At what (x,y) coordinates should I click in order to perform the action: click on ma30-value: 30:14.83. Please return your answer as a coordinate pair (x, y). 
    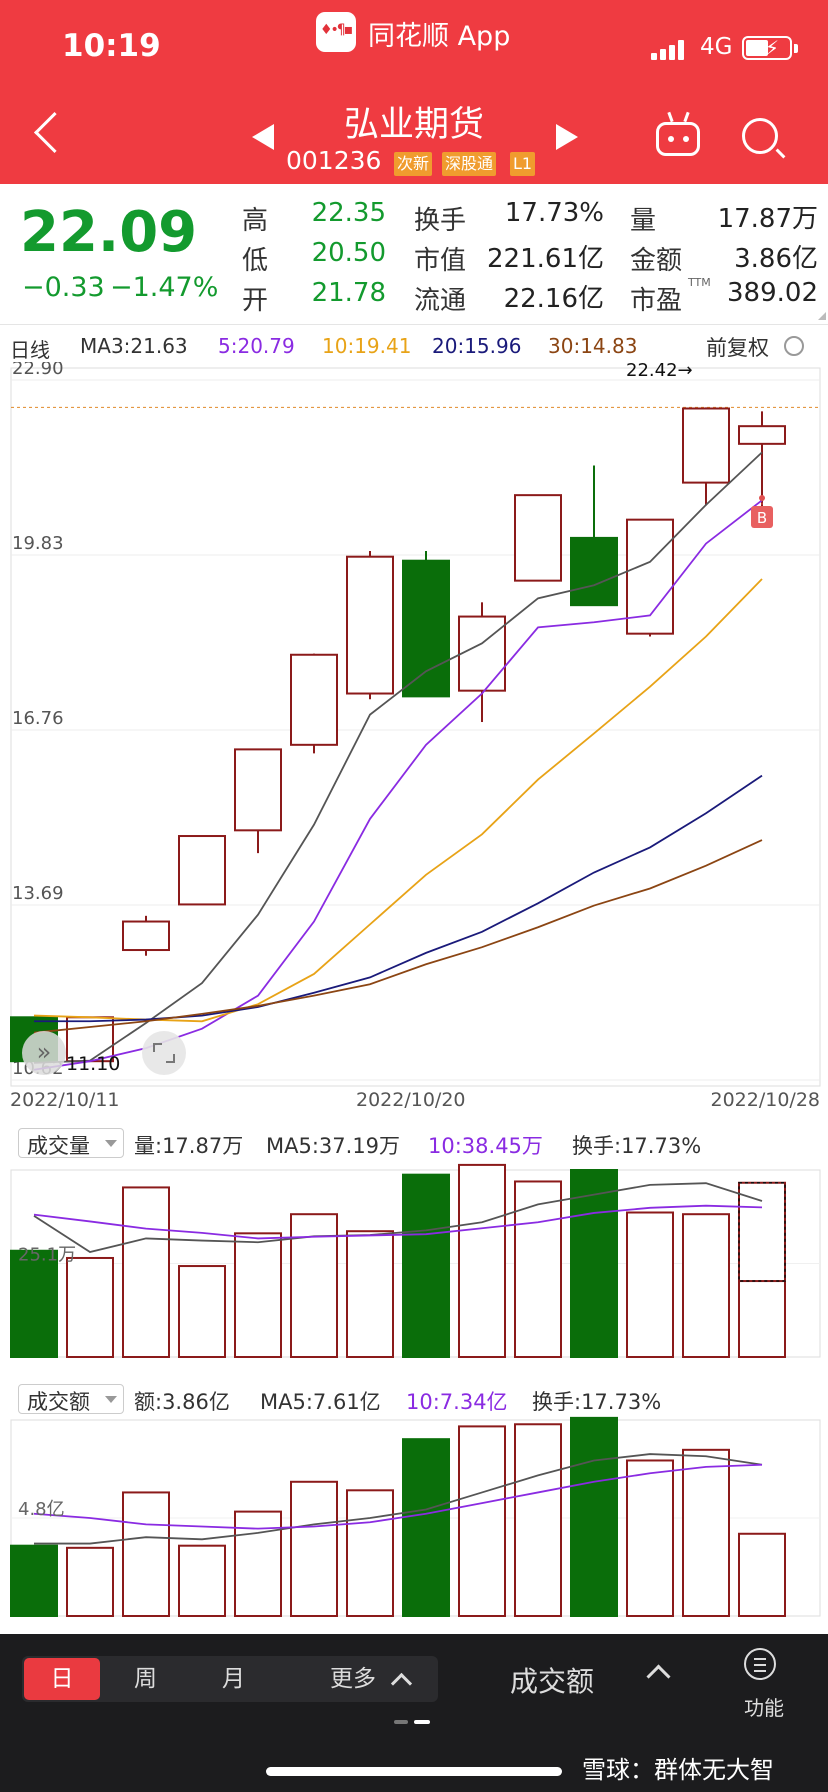
    Looking at the image, I should click on (593, 346).